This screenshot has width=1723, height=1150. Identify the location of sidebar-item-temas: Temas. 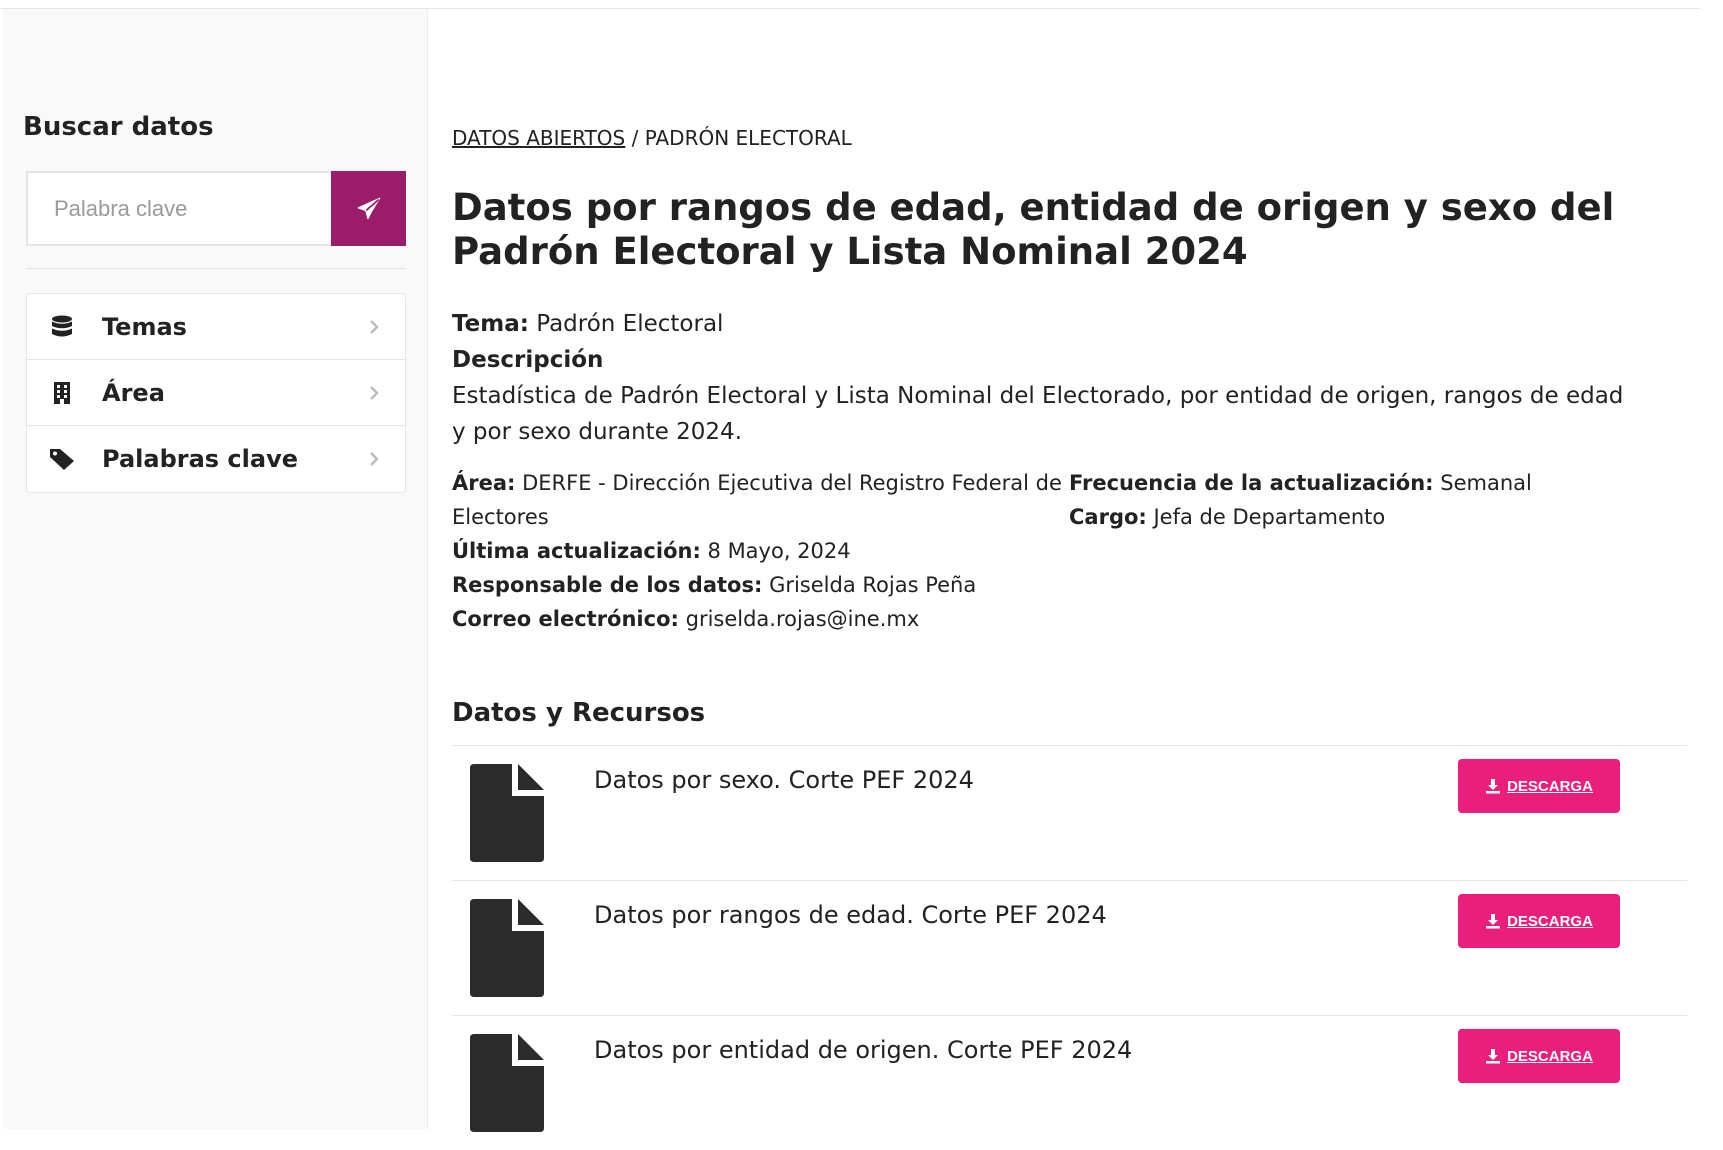
(216, 327).